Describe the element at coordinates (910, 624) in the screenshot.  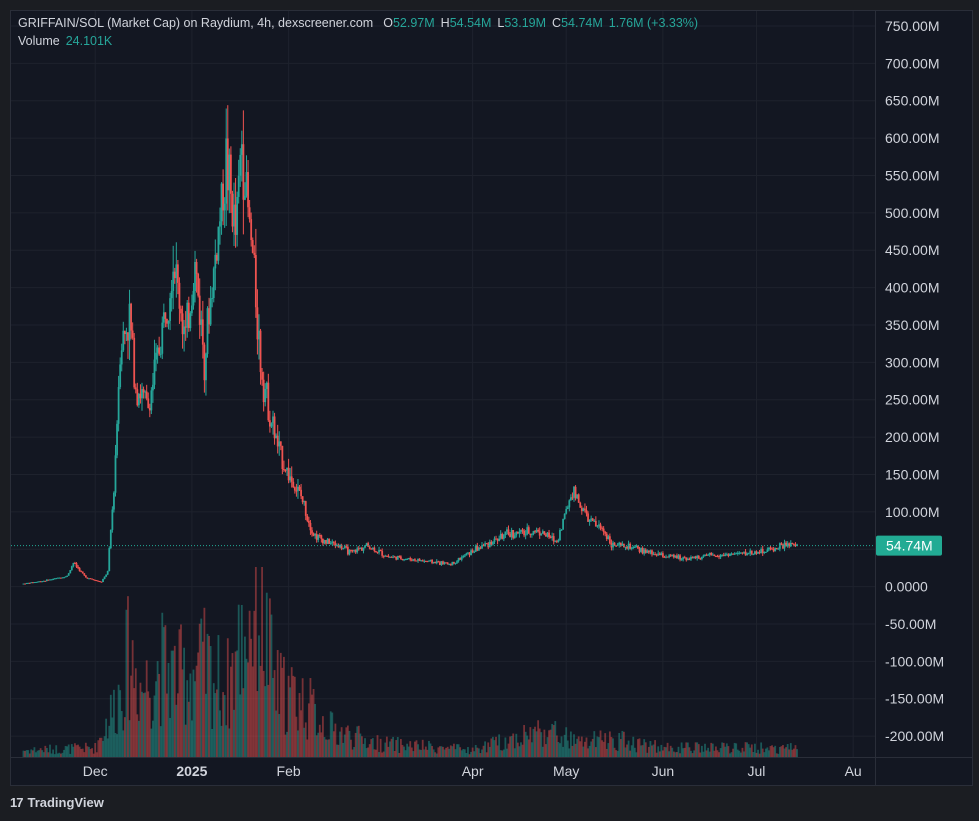
I see `price-tick-label: -50.00M` at that location.